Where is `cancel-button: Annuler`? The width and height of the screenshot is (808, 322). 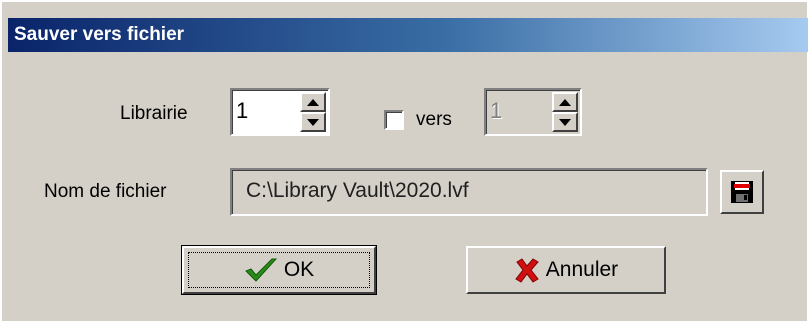
cancel-button: Annuler is located at coordinates (566, 270).